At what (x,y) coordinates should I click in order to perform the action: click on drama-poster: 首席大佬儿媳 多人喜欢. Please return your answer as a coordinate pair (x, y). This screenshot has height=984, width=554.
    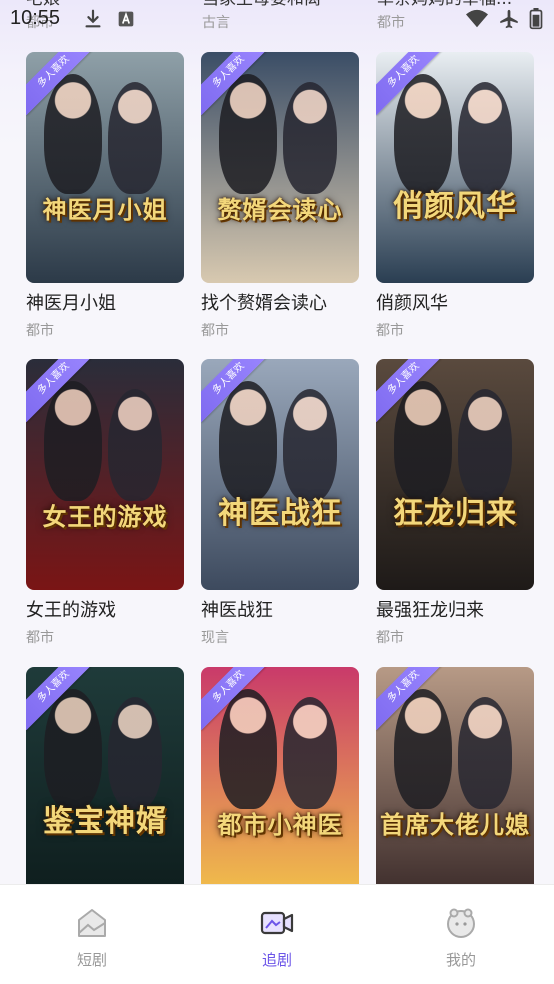
    Looking at the image, I should click on (455, 782).